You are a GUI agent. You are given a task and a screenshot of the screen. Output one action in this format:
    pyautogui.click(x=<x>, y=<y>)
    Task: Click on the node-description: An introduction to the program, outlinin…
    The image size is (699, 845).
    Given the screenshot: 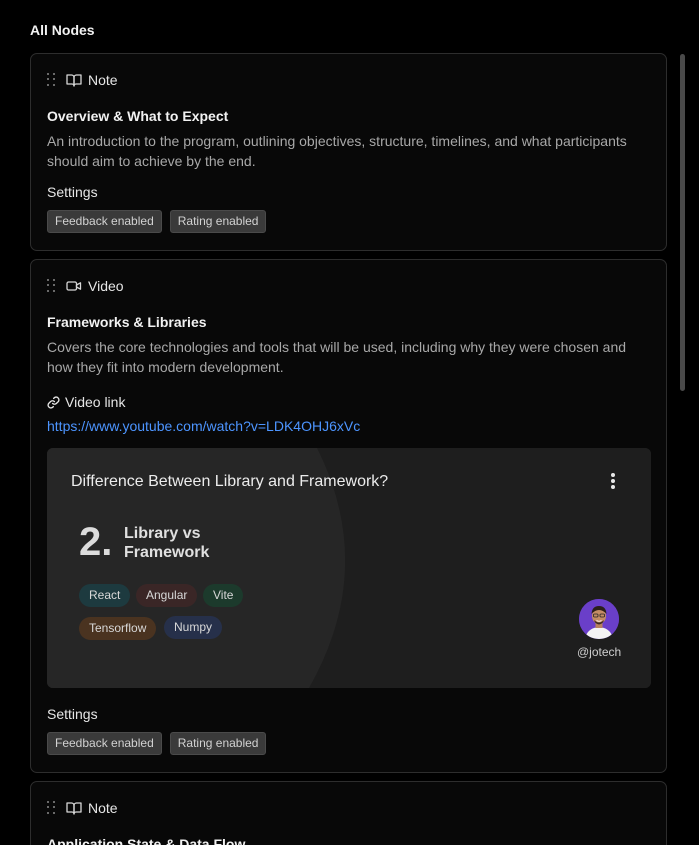 What is the action you would take?
    pyautogui.click(x=337, y=151)
    